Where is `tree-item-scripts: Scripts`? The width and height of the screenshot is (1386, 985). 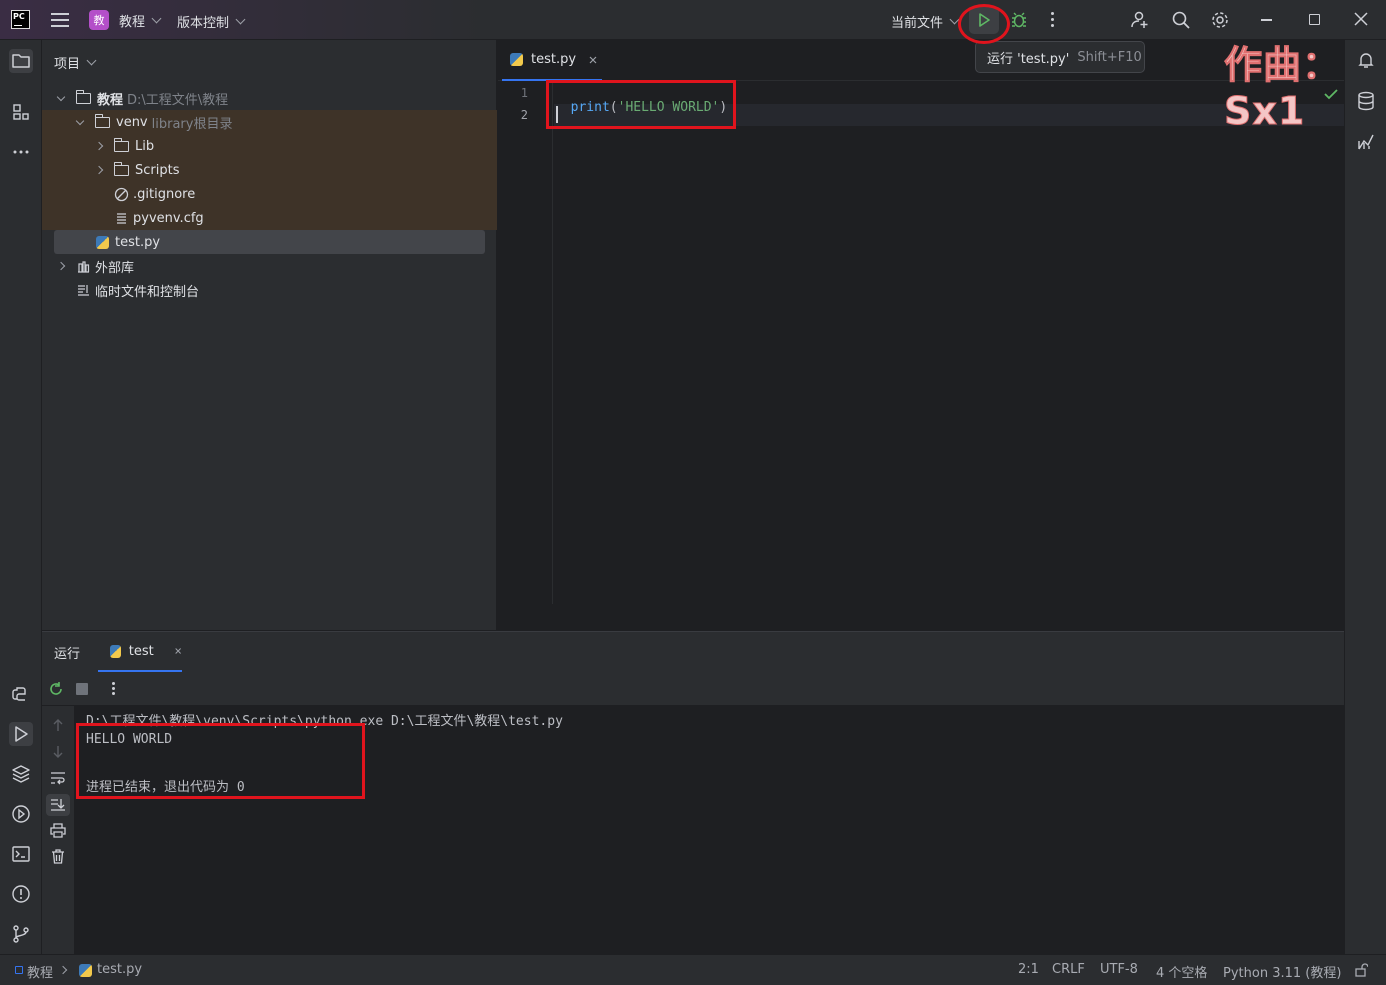 tree-item-scripts: Scripts is located at coordinates (137, 170).